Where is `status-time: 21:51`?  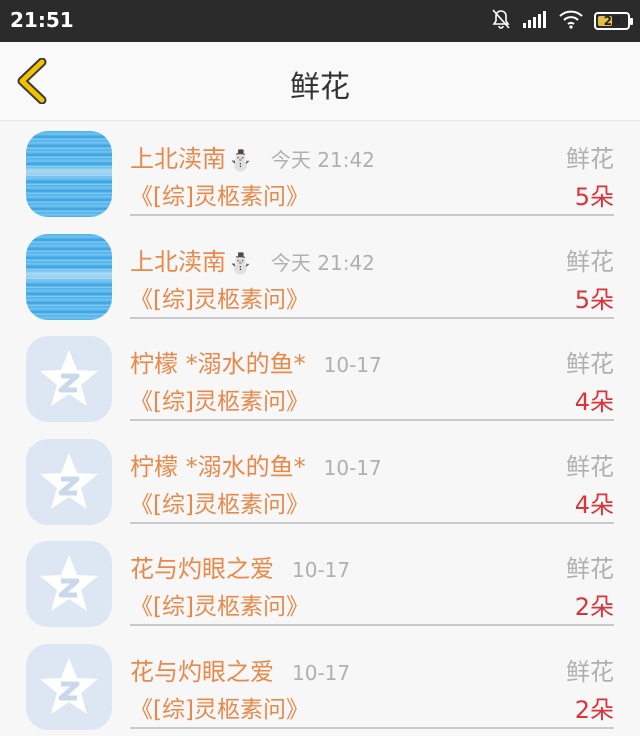
status-time: 21:51 is located at coordinates (42, 20).